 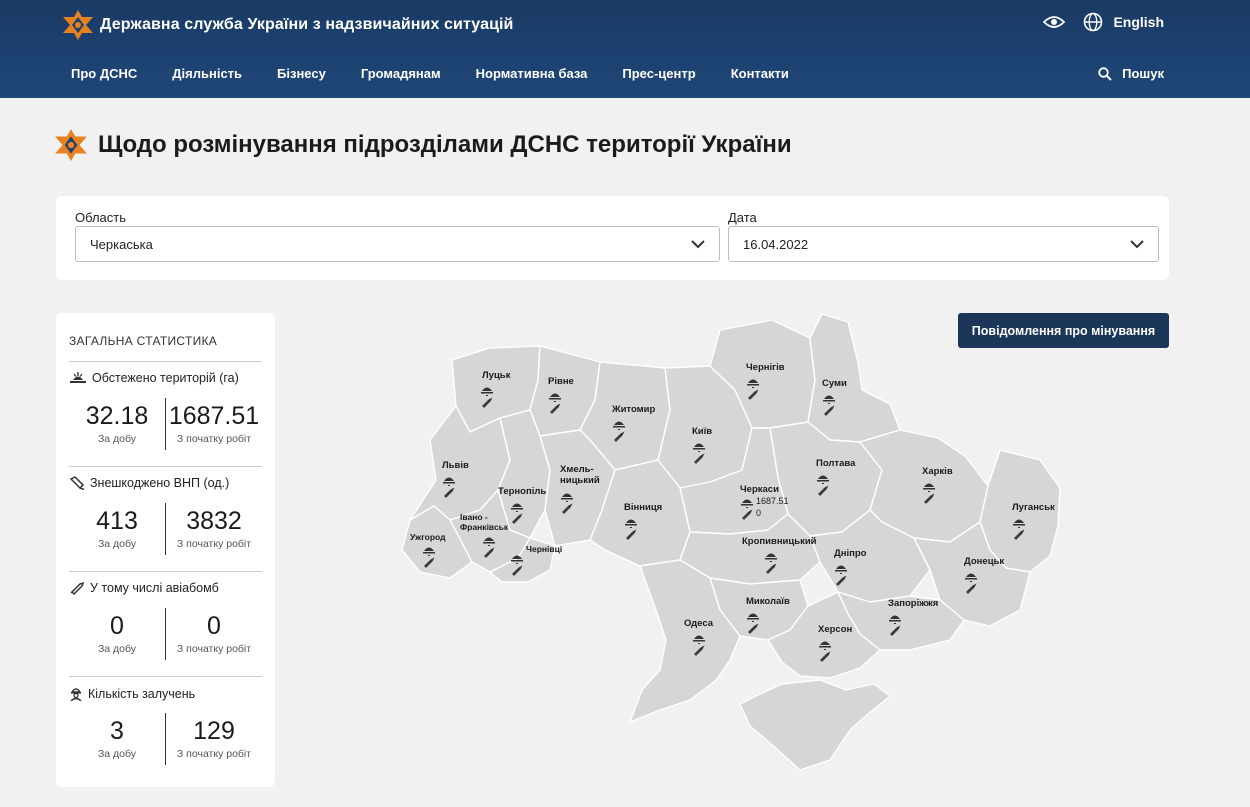 What do you see at coordinates (484, 522) in the screenshot?
I see `region-label-ivano: Івано - Франківськ` at bounding box center [484, 522].